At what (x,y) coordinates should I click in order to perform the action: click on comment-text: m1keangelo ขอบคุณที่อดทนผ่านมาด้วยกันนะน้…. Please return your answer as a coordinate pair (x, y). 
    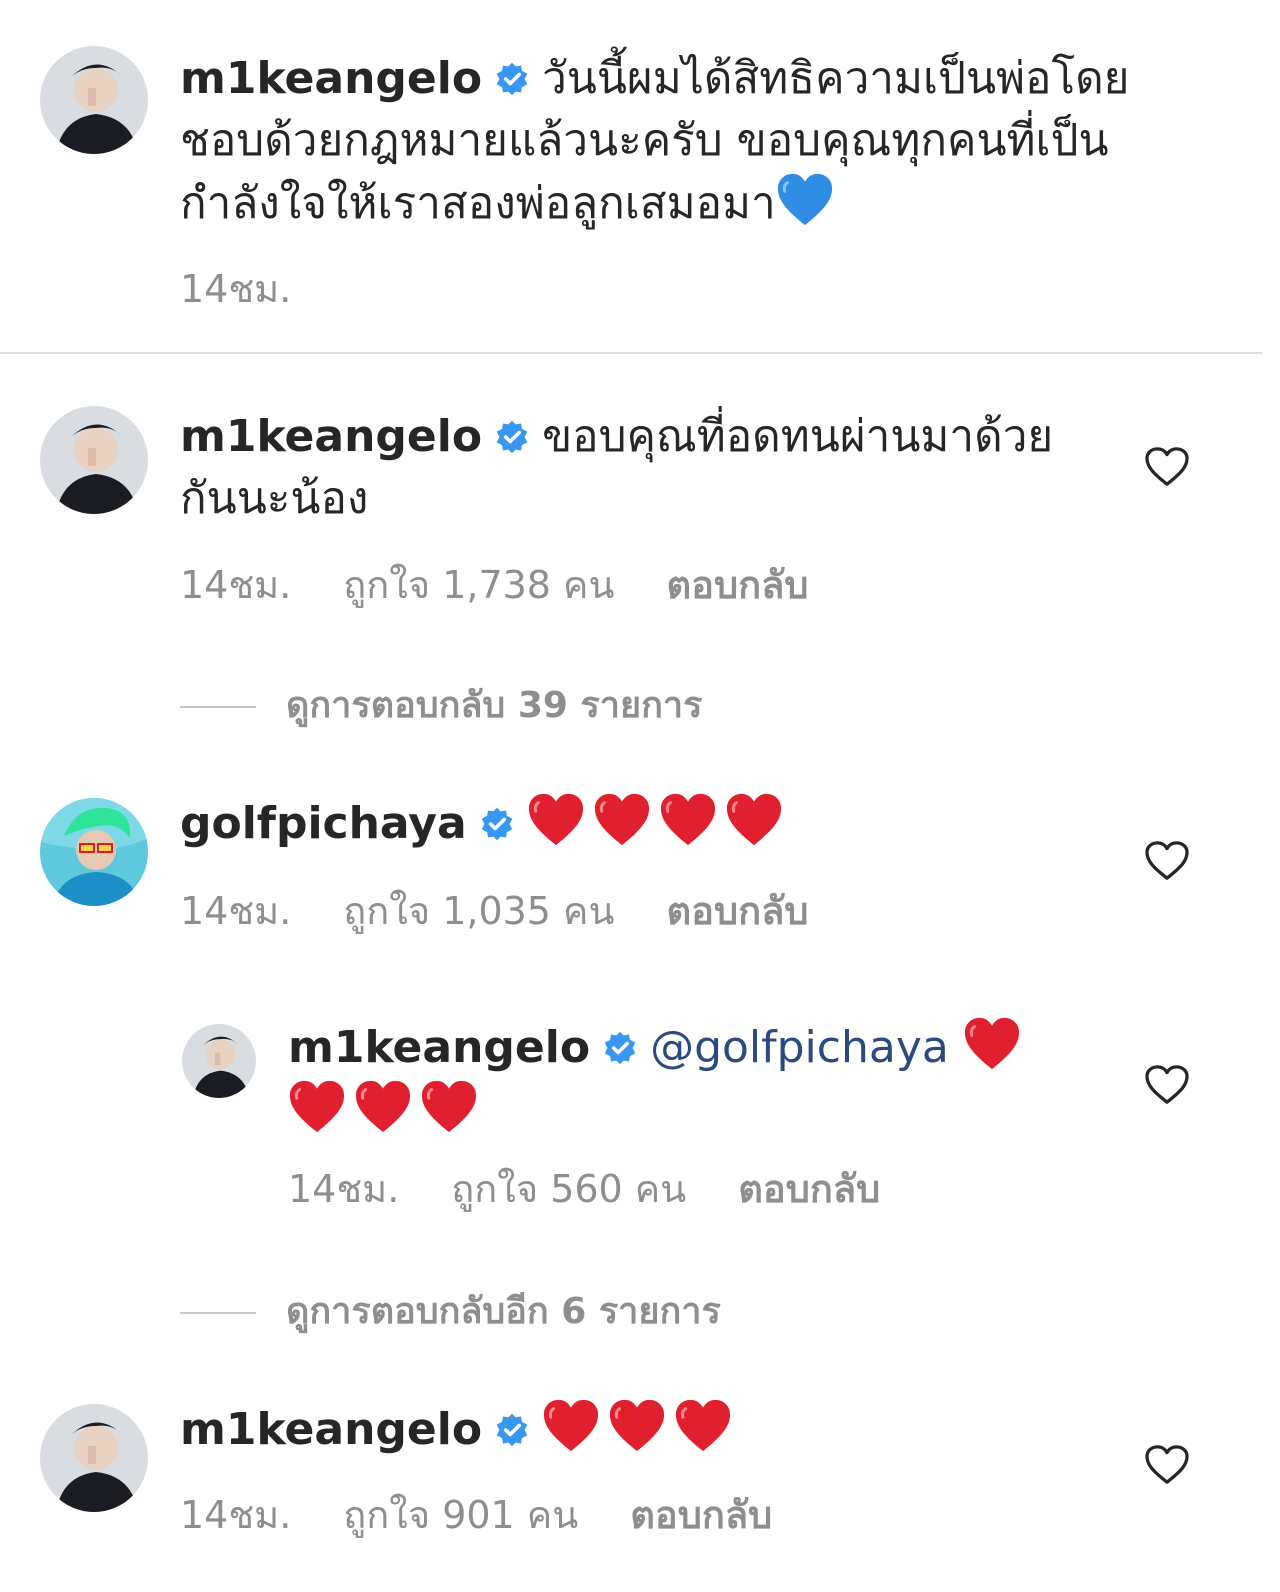
    Looking at the image, I should click on (620, 468).